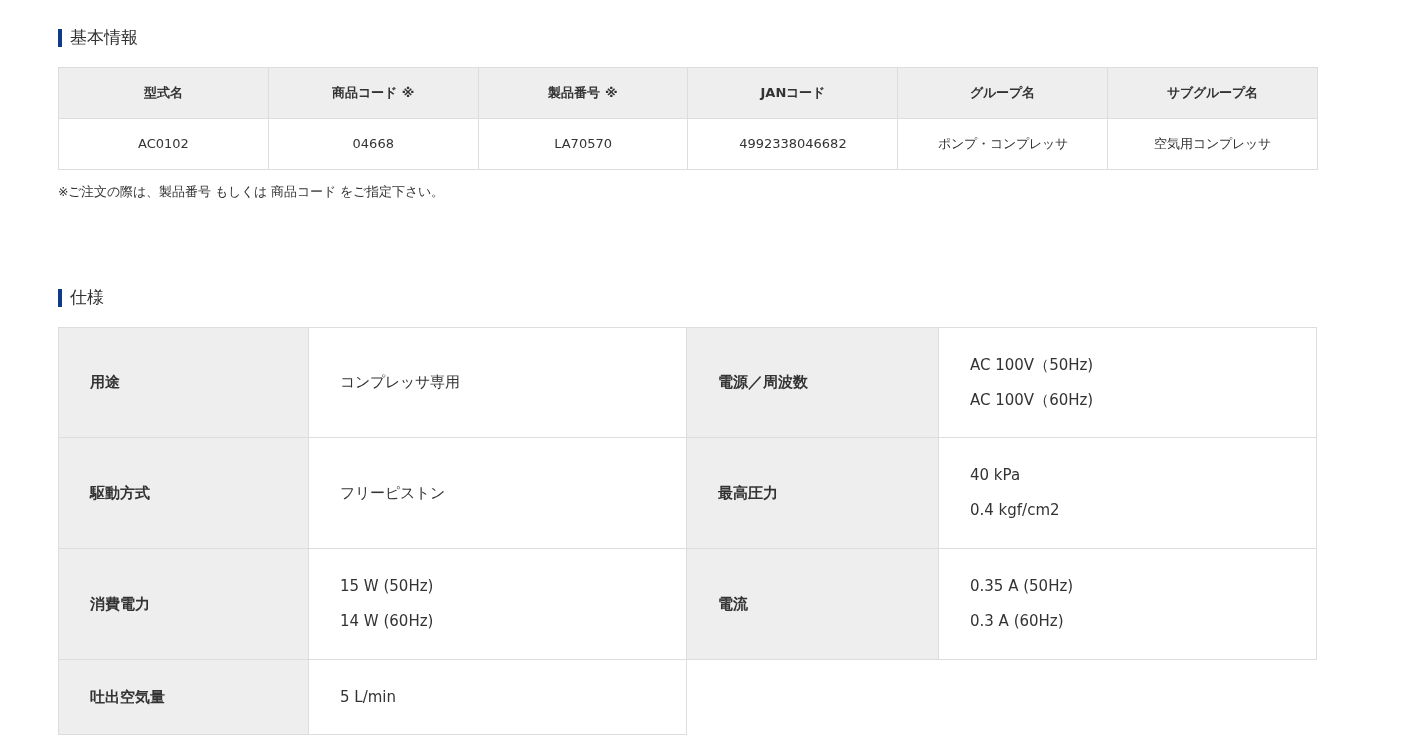 The width and height of the screenshot is (1407, 739). I want to click on spec-label: 電流, so click(813, 604).